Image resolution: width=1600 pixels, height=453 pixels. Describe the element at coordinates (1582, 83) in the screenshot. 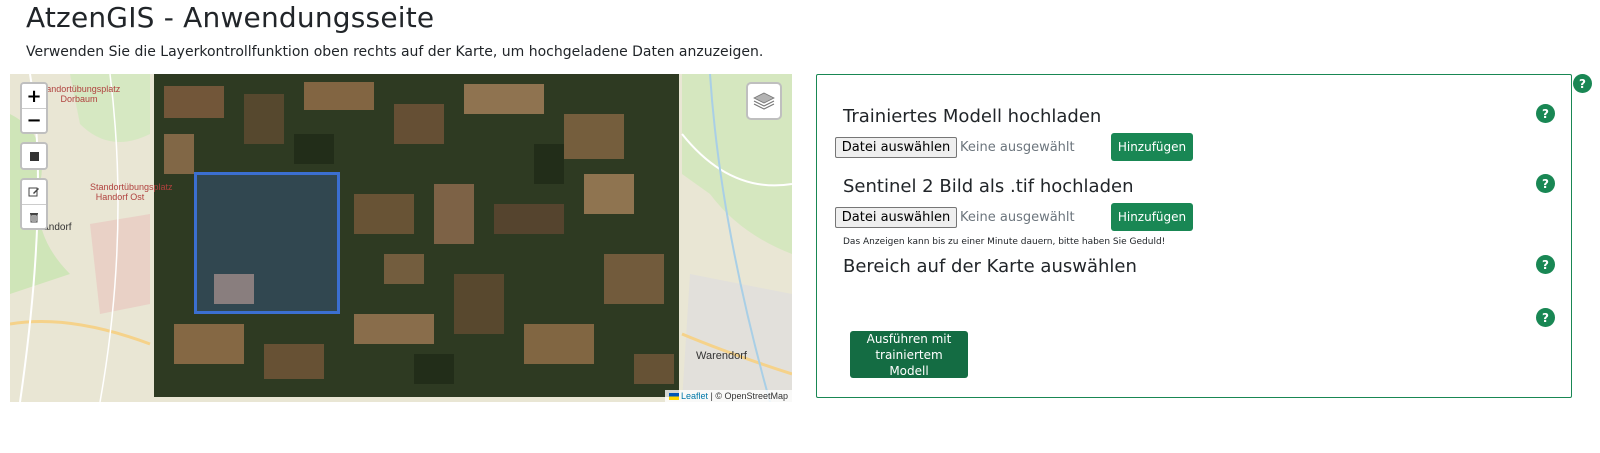

I see `help-icon-top: ?` at that location.